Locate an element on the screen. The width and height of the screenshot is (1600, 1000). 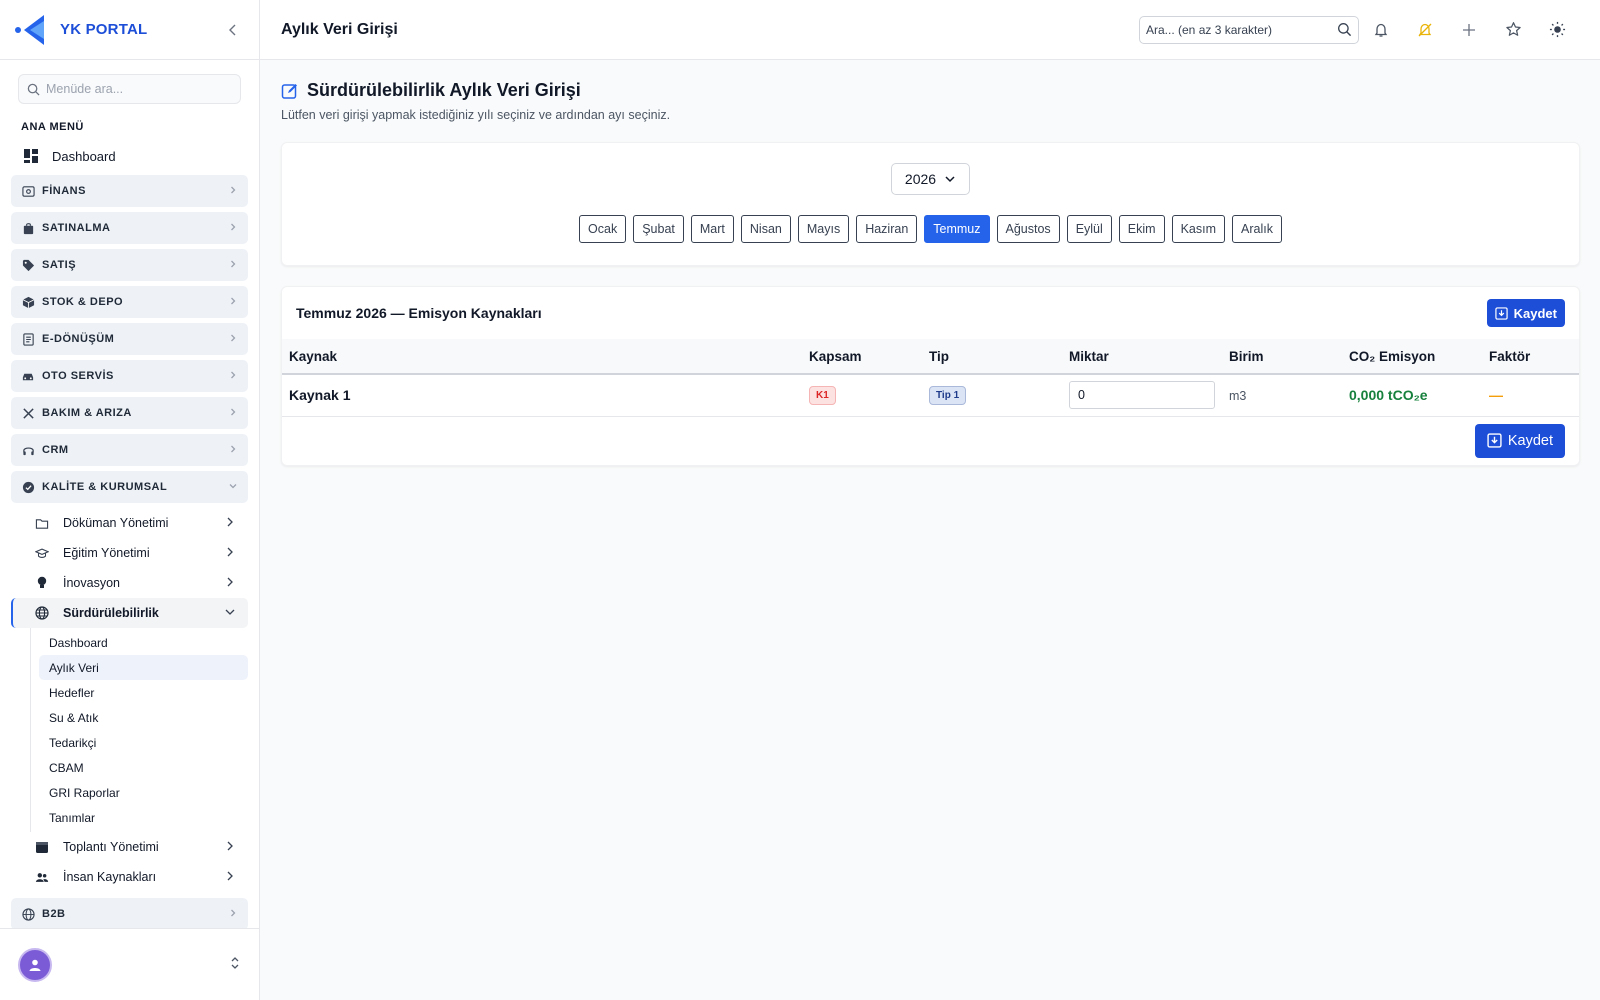
month-tab-mayis: Mayıs is located at coordinates (823, 229).